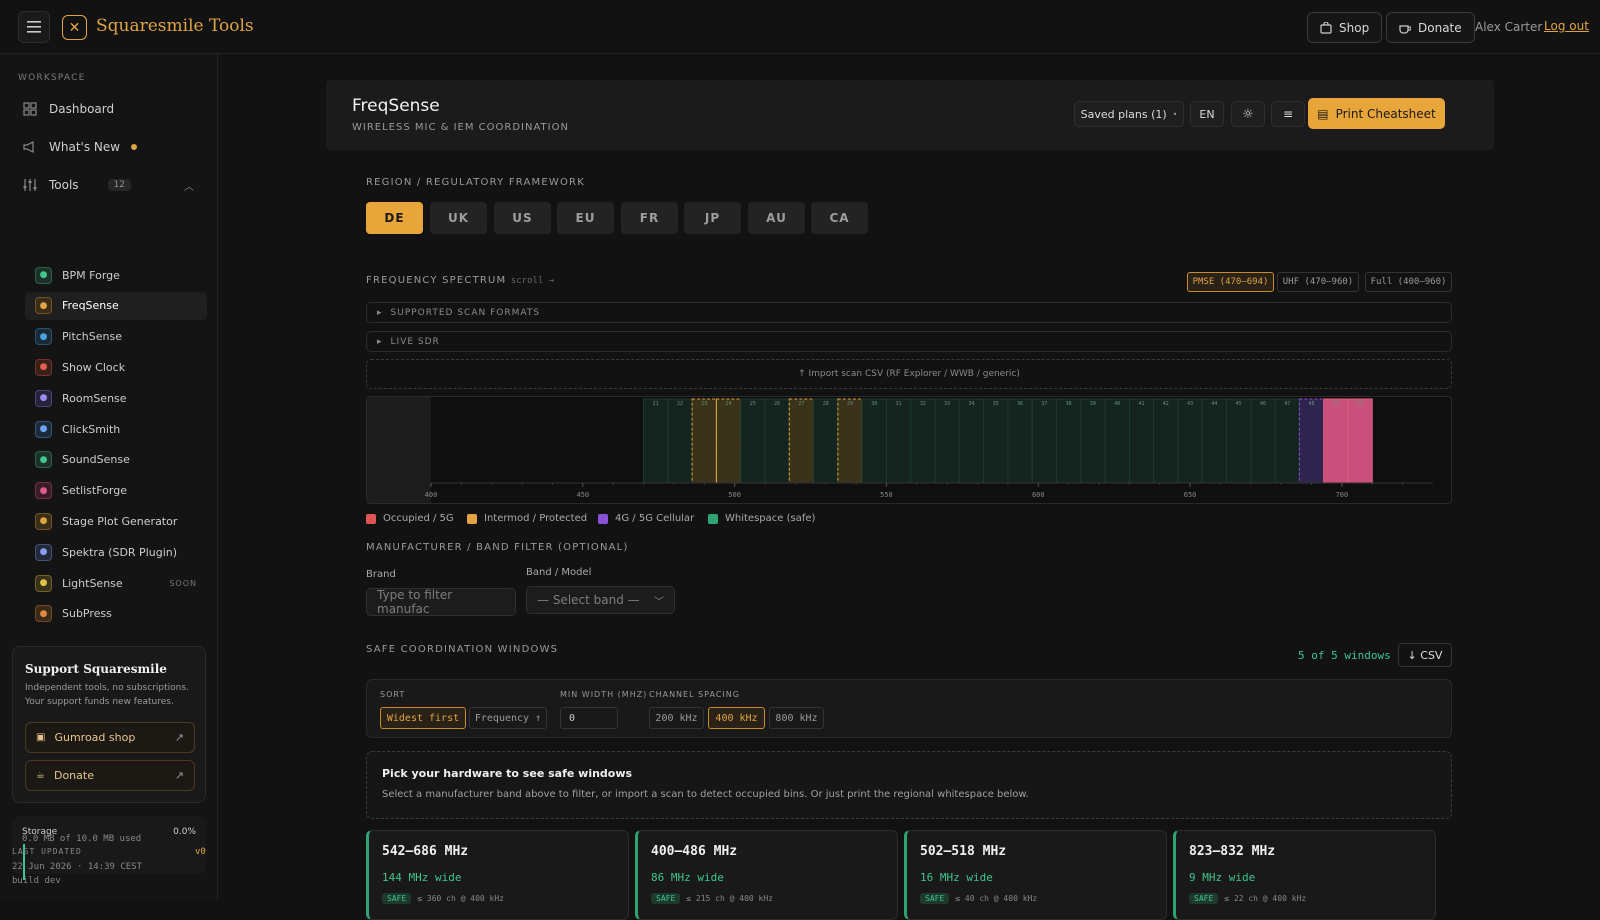 The image size is (1600, 920). Describe the element at coordinates (116, 583) in the screenshot. I see `sidebar-tool-item: ● LightSense SOON` at that location.